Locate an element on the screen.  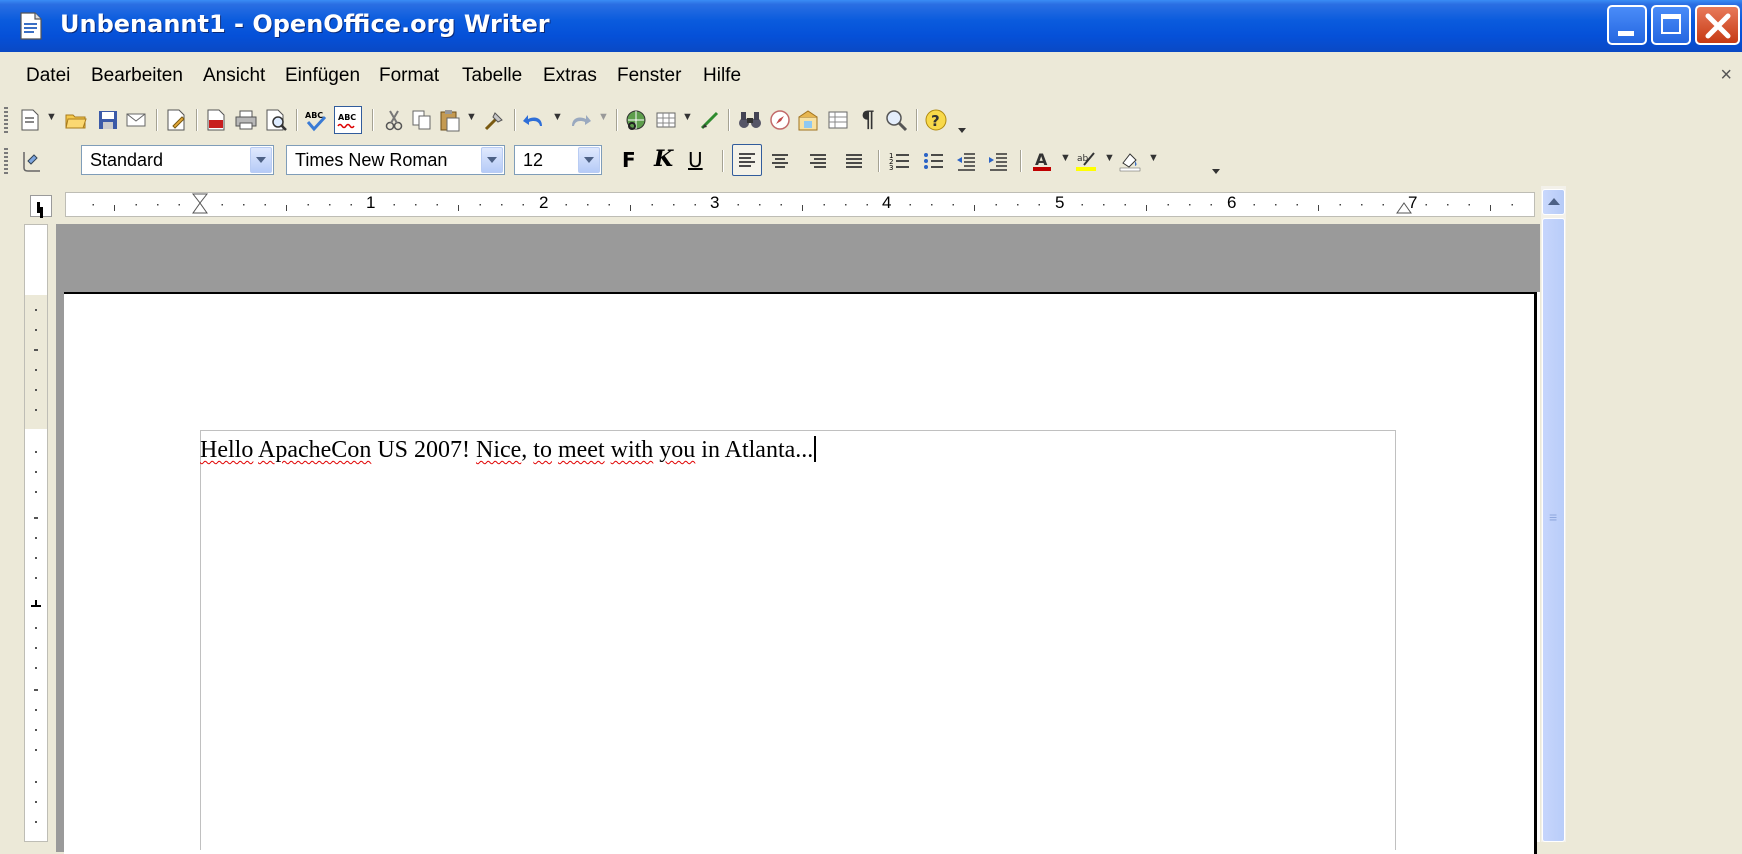
font-color-icon: A is located at coordinates (1042, 161).